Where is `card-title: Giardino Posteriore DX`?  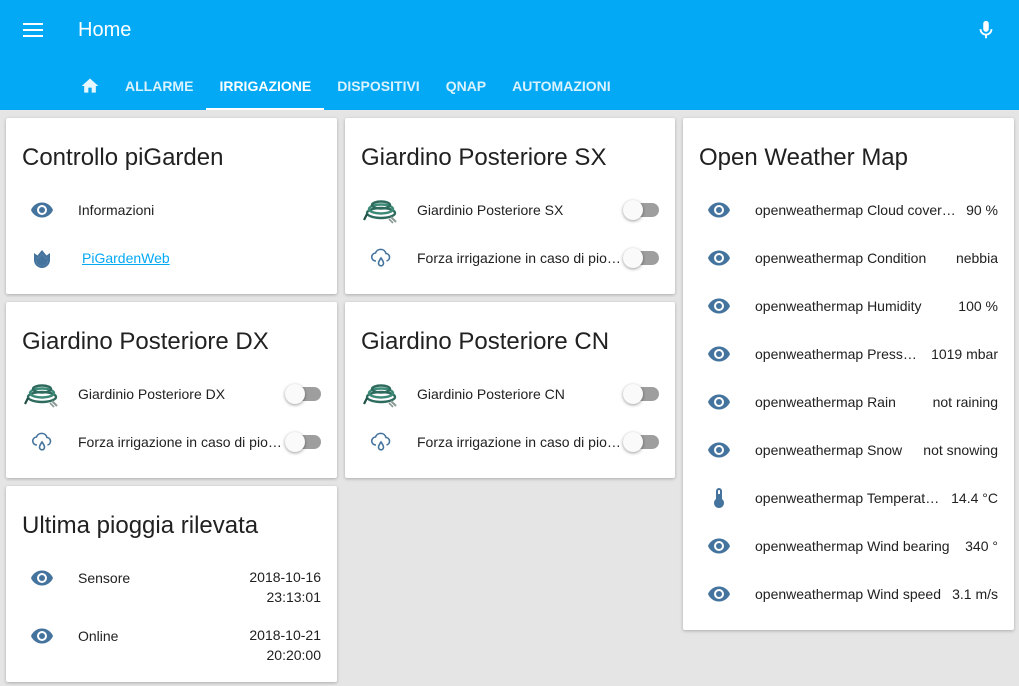 card-title: Giardino Posteriore DX is located at coordinates (145, 341).